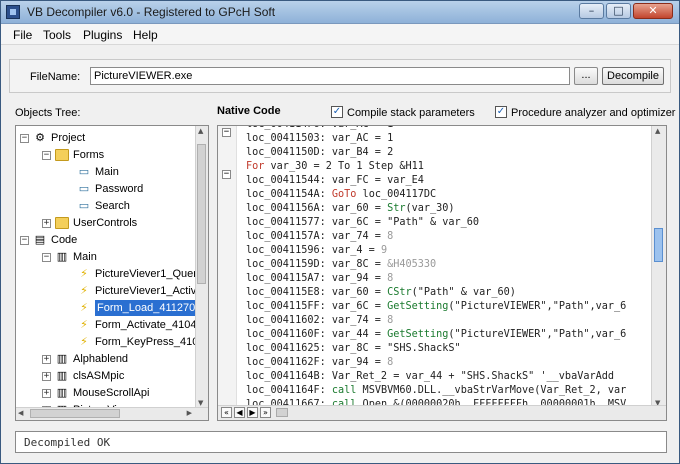 This screenshot has height=464, width=680. I want to click on tree-horizontal-scrollbar: ◀ ▶, so click(112, 413).